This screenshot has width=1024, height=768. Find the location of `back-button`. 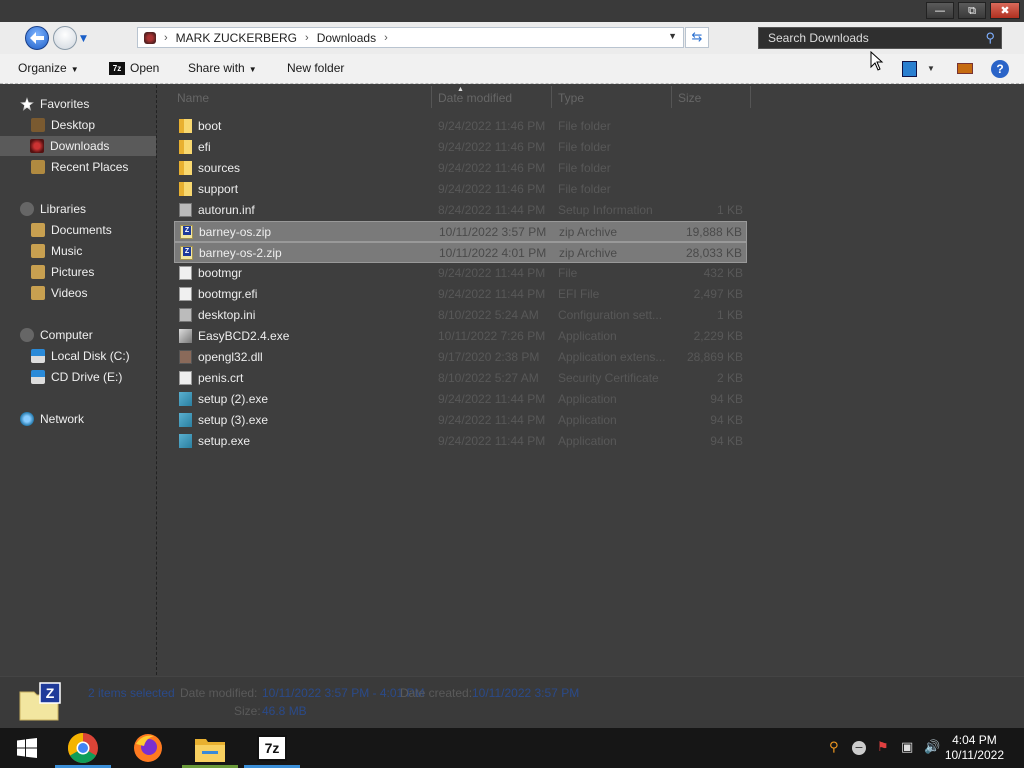

back-button is located at coordinates (37, 38).